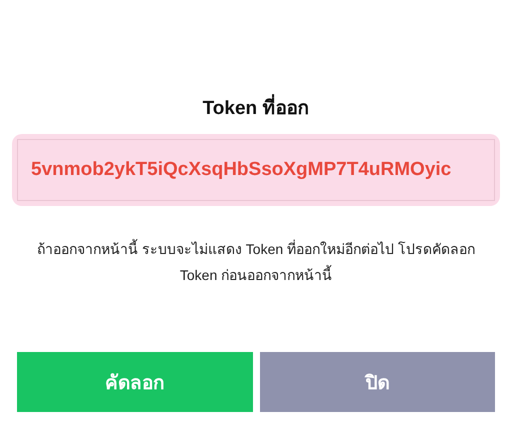 The image size is (512, 426). What do you see at coordinates (134, 382) in the screenshot?
I see `copy-button: คัดลอก` at bounding box center [134, 382].